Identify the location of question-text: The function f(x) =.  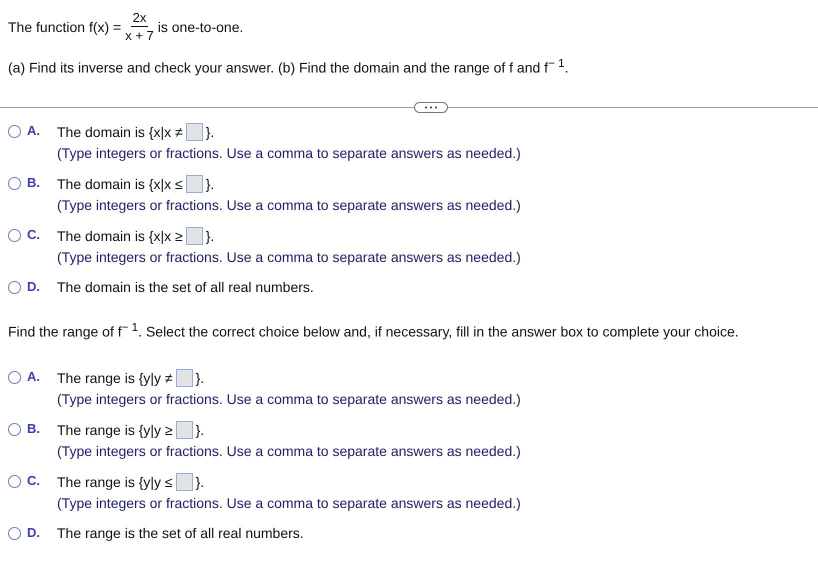
(65, 26).